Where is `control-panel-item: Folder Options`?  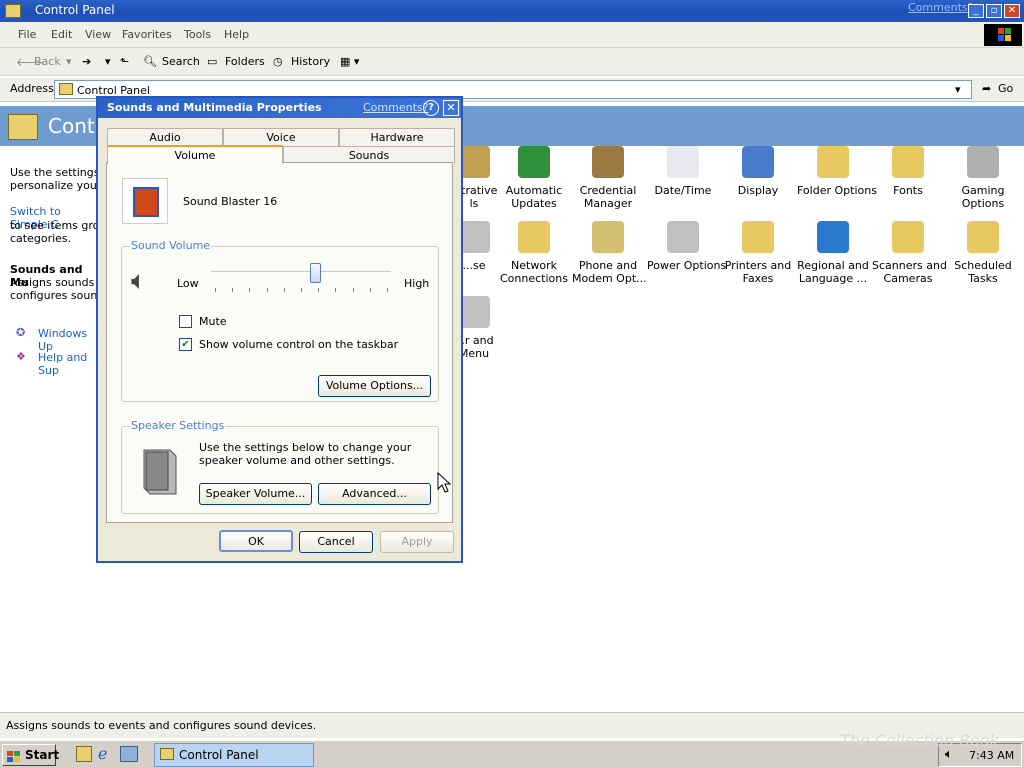 control-panel-item: Folder Options is located at coordinates (837, 171).